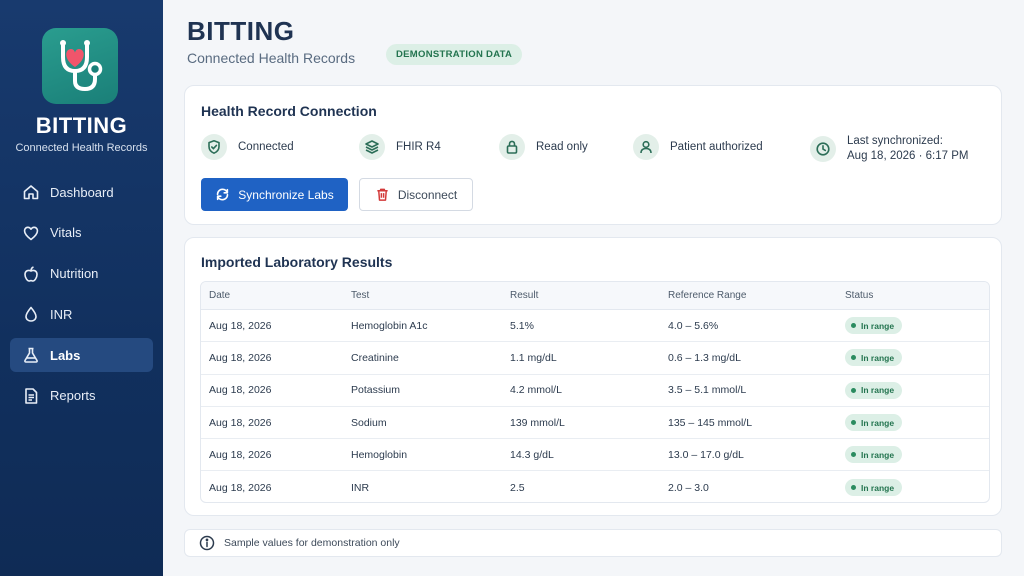 This screenshot has height=576, width=1024. I want to click on demonstration-badge: DEMONSTRATION DATA, so click(454, 54).